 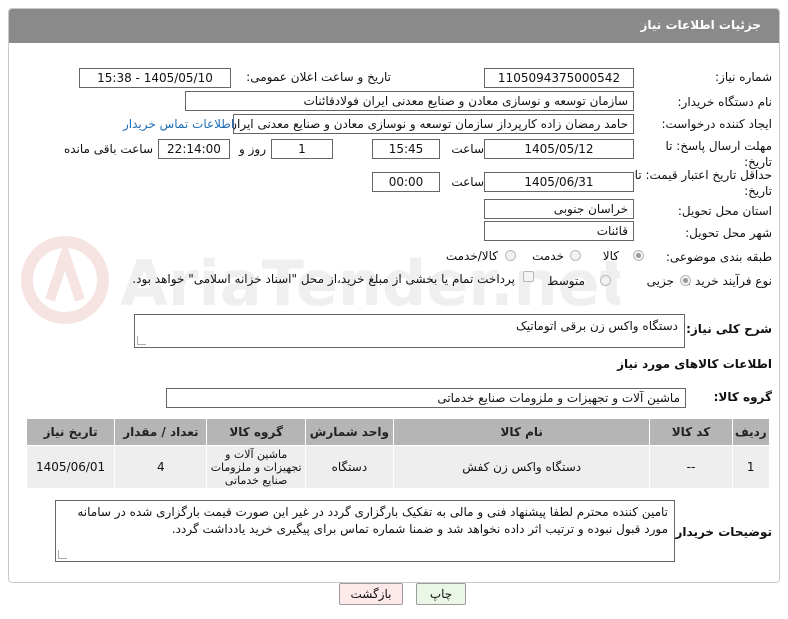 What do you see at coordinates (597, 326) in the screenshot?
I see `general-desc-text: دستگاه واکس زن برقی اتوماتیک` at bounding box center [597, 326].